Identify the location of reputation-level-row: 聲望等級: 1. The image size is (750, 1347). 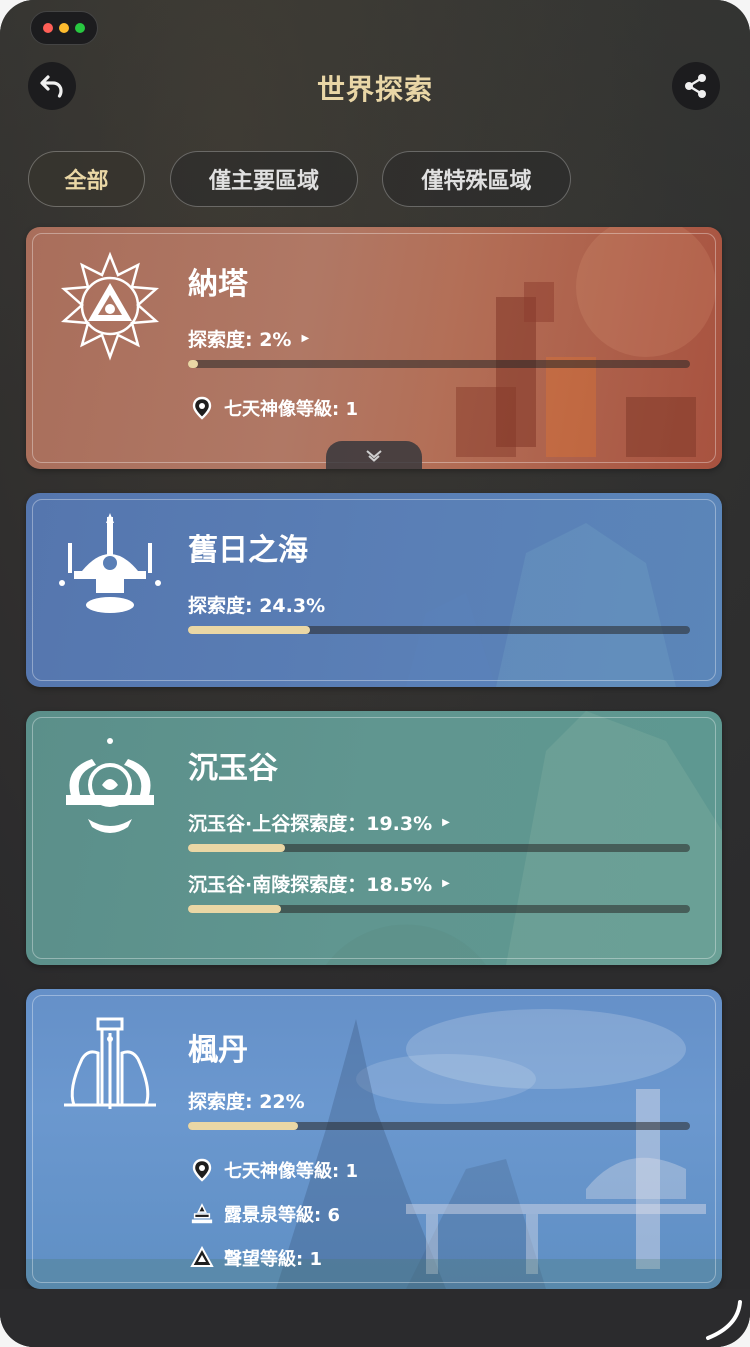
(256, 1258).